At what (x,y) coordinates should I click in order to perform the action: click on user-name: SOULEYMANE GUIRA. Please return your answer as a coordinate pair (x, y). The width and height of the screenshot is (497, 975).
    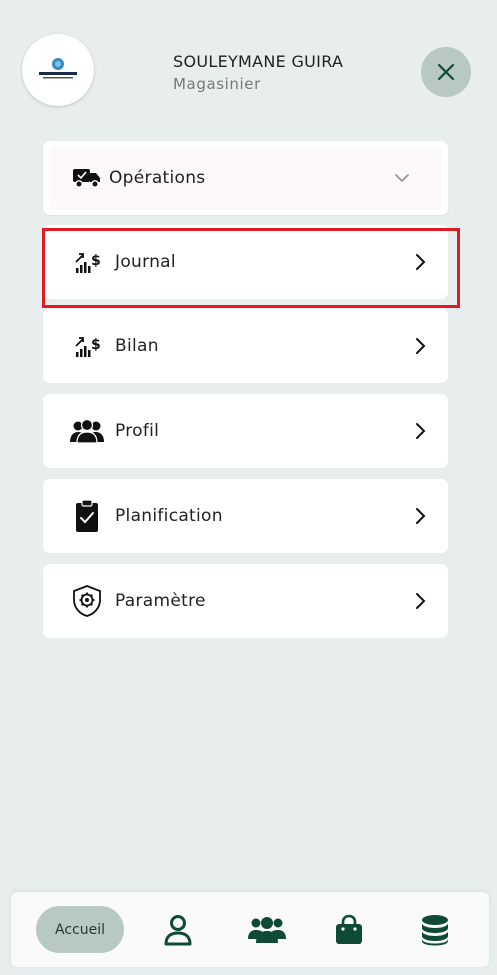
    Looking at the image, I should click on (258, 61).